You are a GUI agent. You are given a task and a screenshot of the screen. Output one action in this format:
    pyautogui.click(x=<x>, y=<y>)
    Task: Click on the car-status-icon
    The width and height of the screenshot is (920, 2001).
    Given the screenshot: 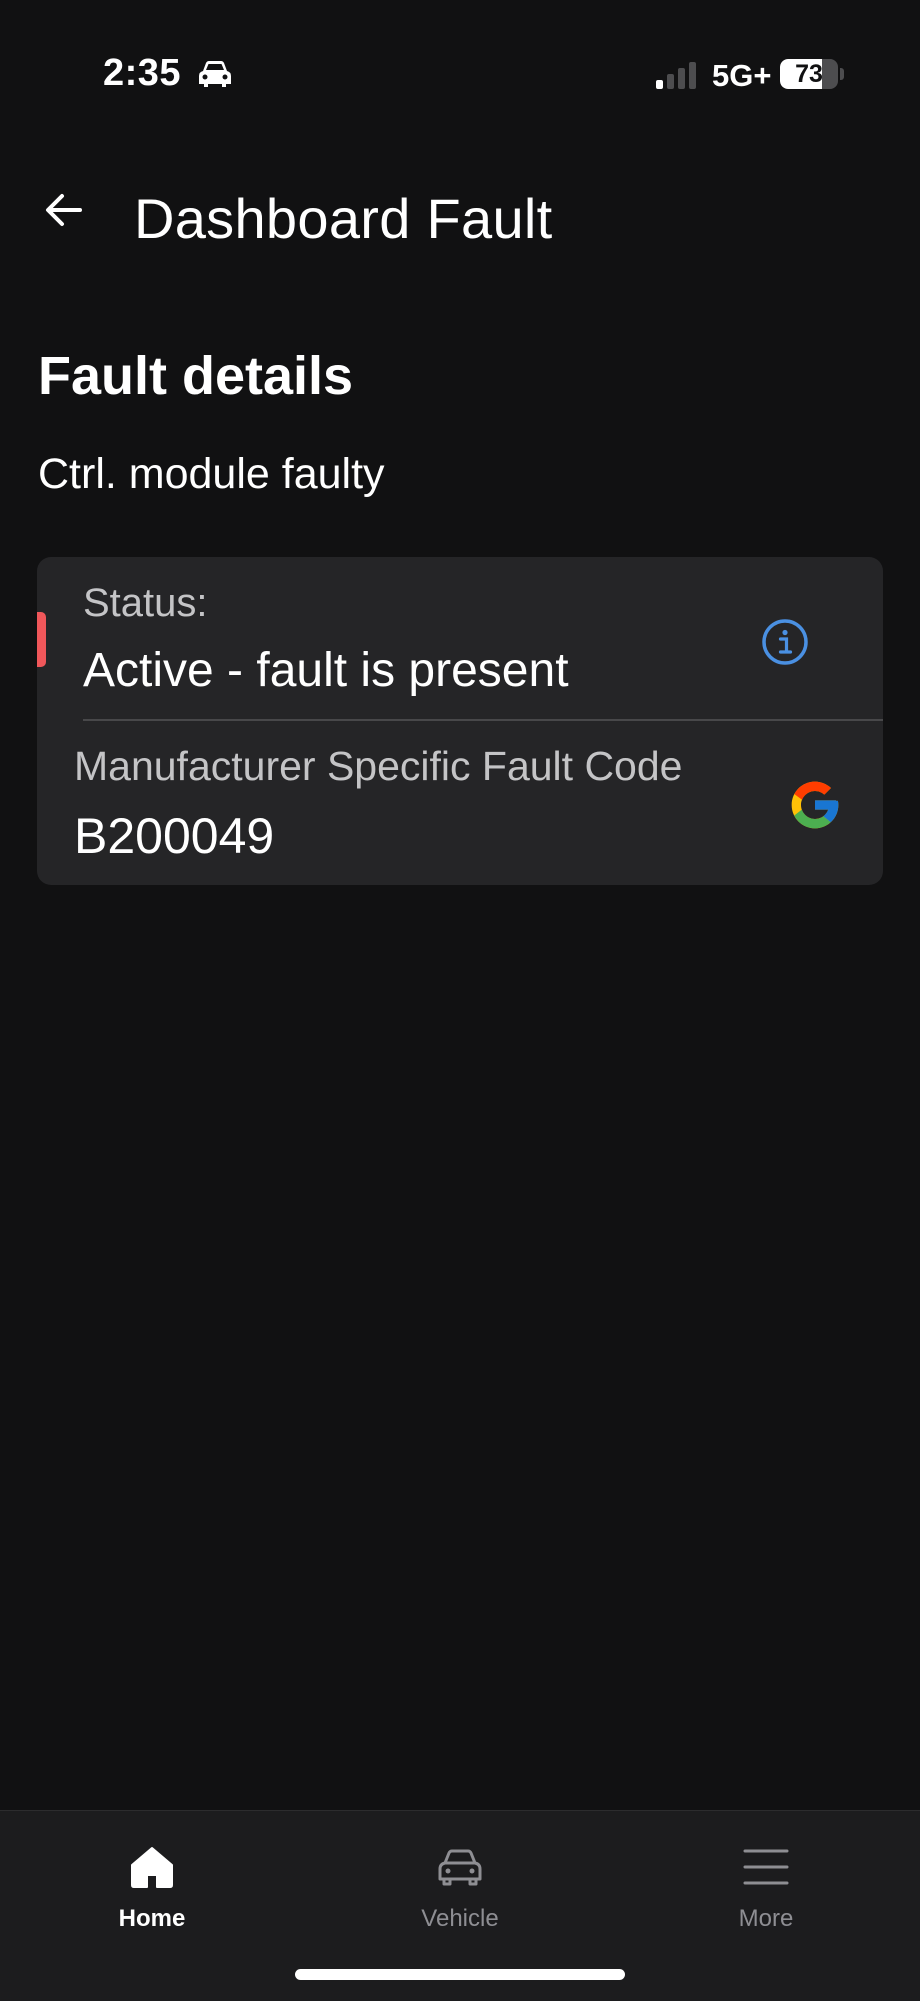 What is the action you would take?
    pyautogui.click(x=215, y=74)
    